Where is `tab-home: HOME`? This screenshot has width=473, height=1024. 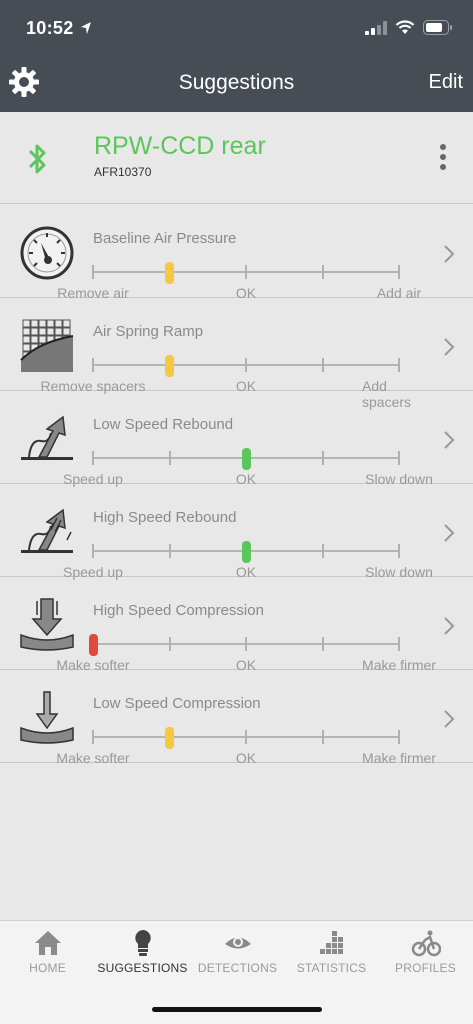 tab-home: HOME is located at coordinates (47, 956).